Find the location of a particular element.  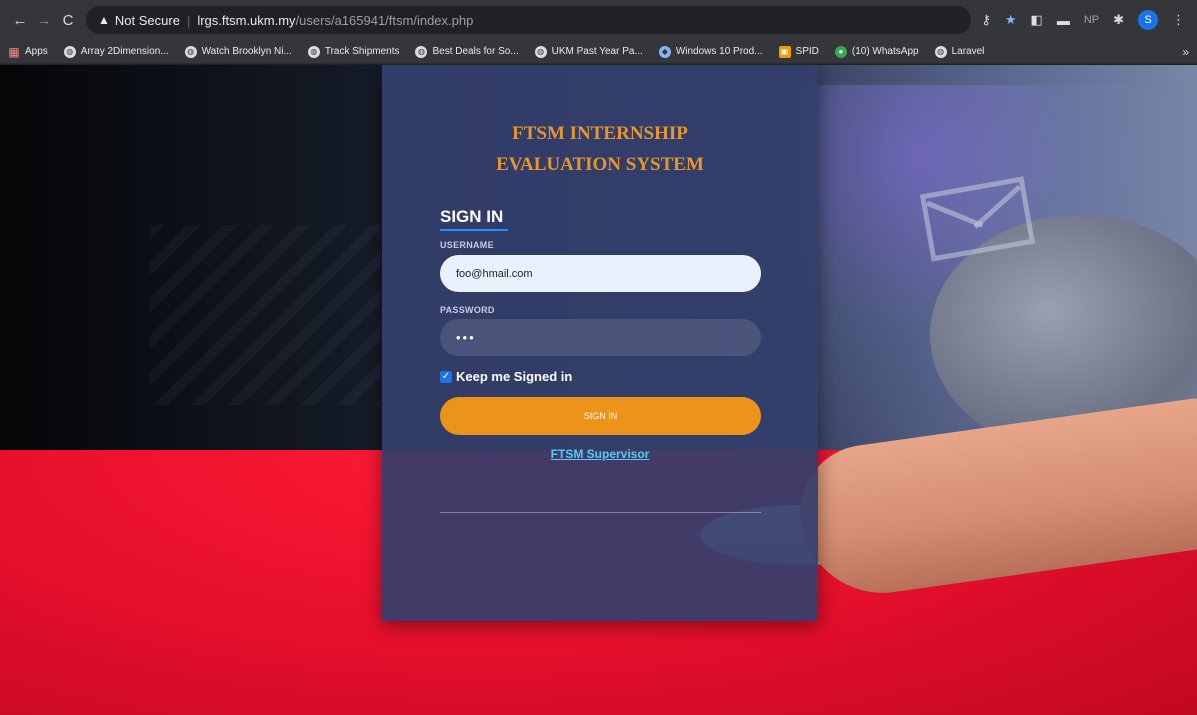

bookmarks-overflow: » is located at coordinates (1185, 52).